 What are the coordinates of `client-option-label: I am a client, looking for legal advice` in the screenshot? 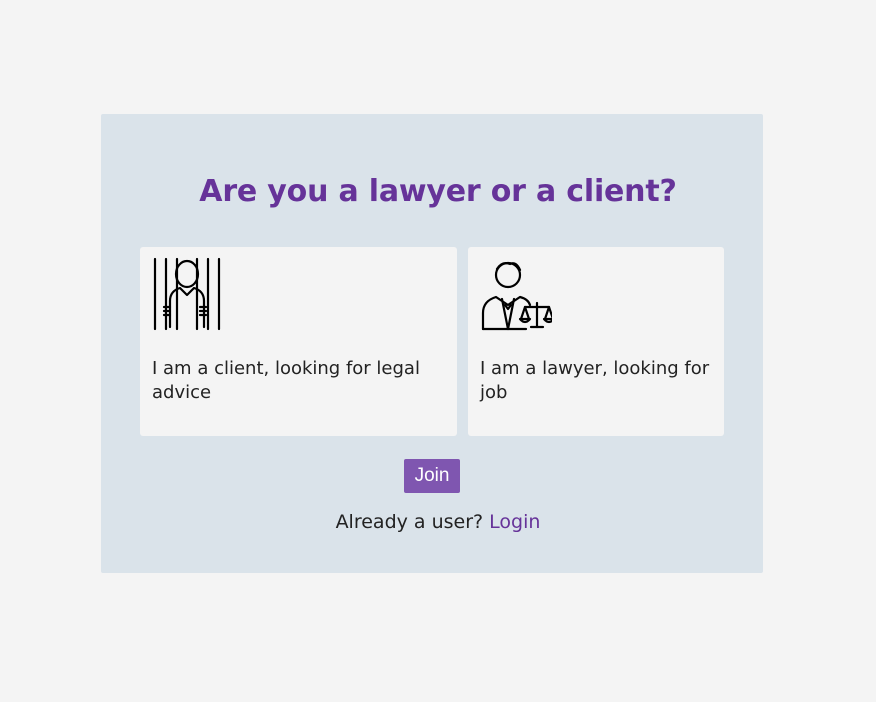 It's located at (286, 380).